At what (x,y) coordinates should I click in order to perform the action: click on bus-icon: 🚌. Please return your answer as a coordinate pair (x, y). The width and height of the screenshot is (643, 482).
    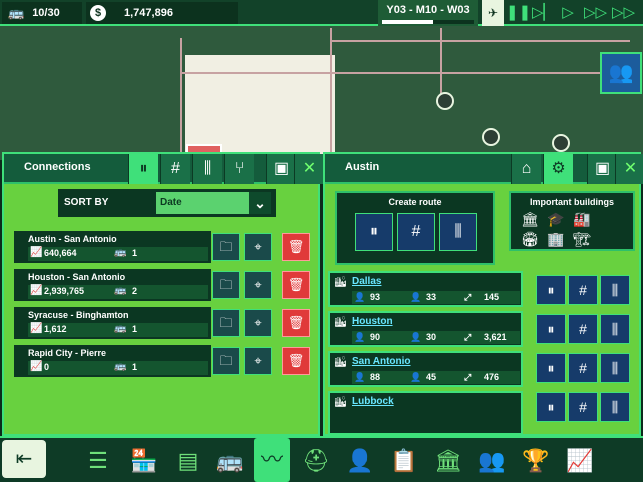
    Looking at the image, I should click on (230, 461).